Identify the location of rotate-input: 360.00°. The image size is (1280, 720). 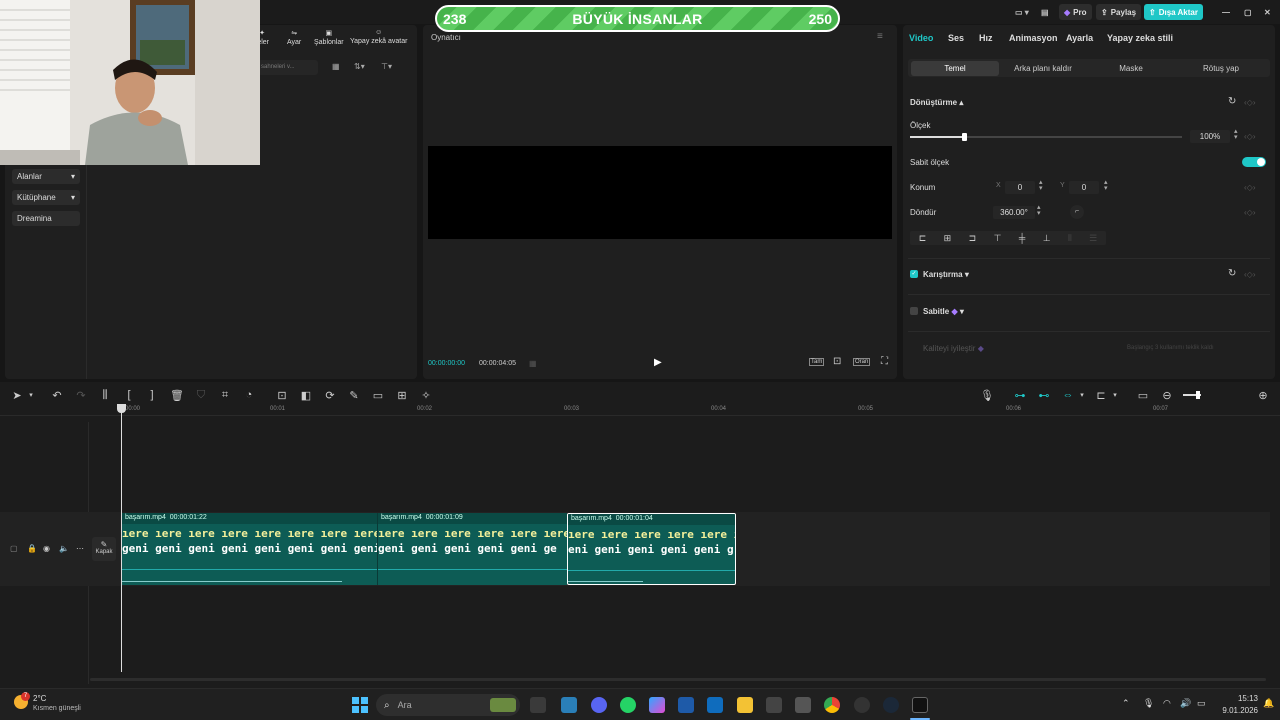
(1014, 212).